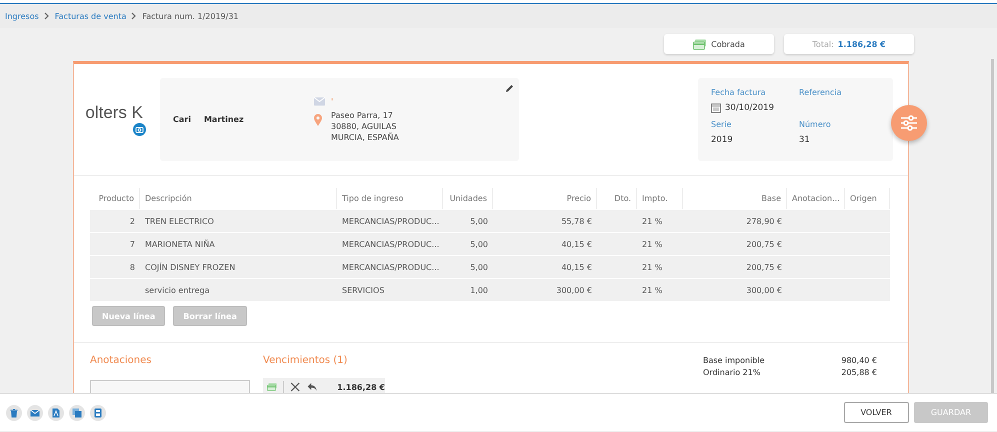 This screenshot has width=997, height=432. What do you see at coordinates (238, 243) in the screenshot?
I see `table-cell: MARIONETA NIÑA` at bounding box center [238, 243].